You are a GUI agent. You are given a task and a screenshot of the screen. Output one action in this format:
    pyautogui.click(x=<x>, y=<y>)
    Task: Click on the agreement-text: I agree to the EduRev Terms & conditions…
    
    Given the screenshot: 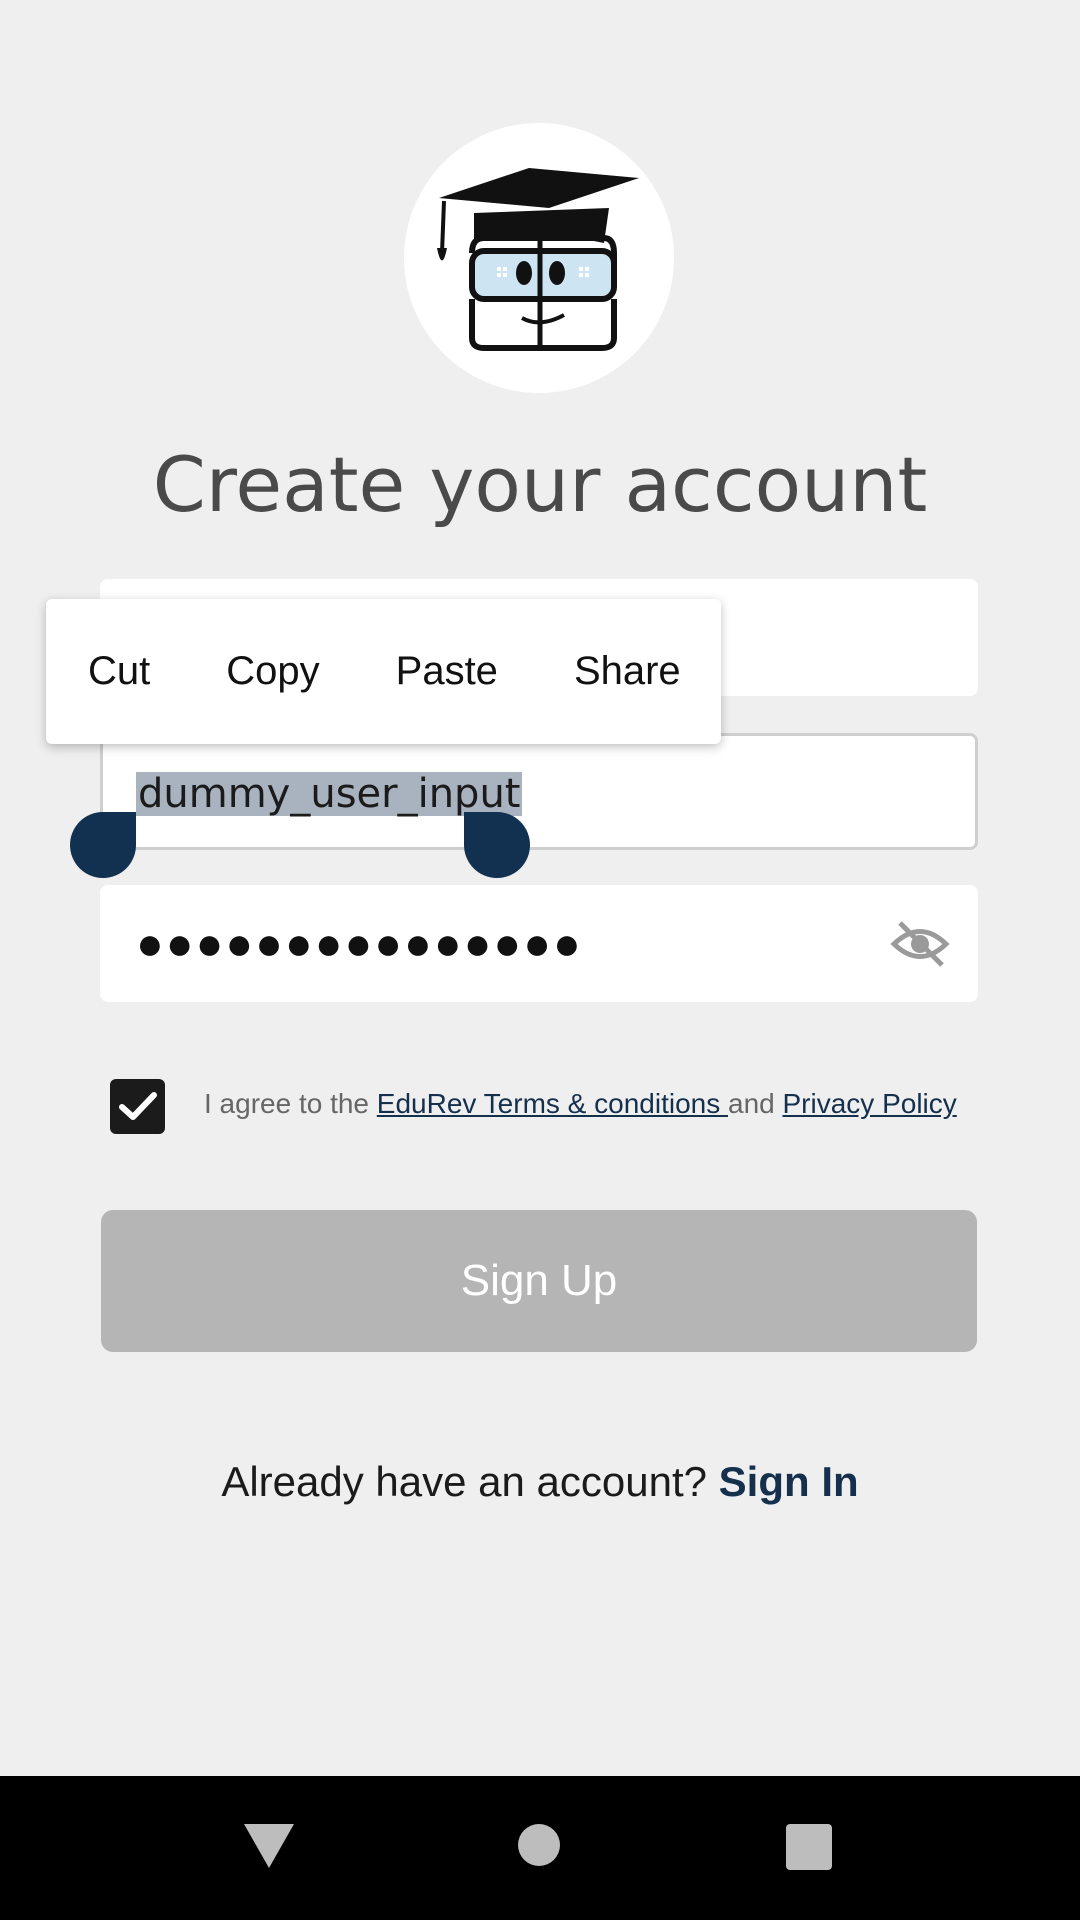 What is the action you would take?
    pyautogui.click(x=580, y=1104)
    